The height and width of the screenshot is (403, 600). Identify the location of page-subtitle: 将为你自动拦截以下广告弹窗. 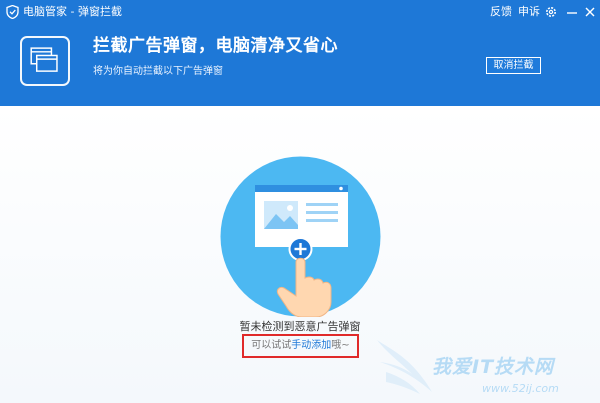
(158, 71).